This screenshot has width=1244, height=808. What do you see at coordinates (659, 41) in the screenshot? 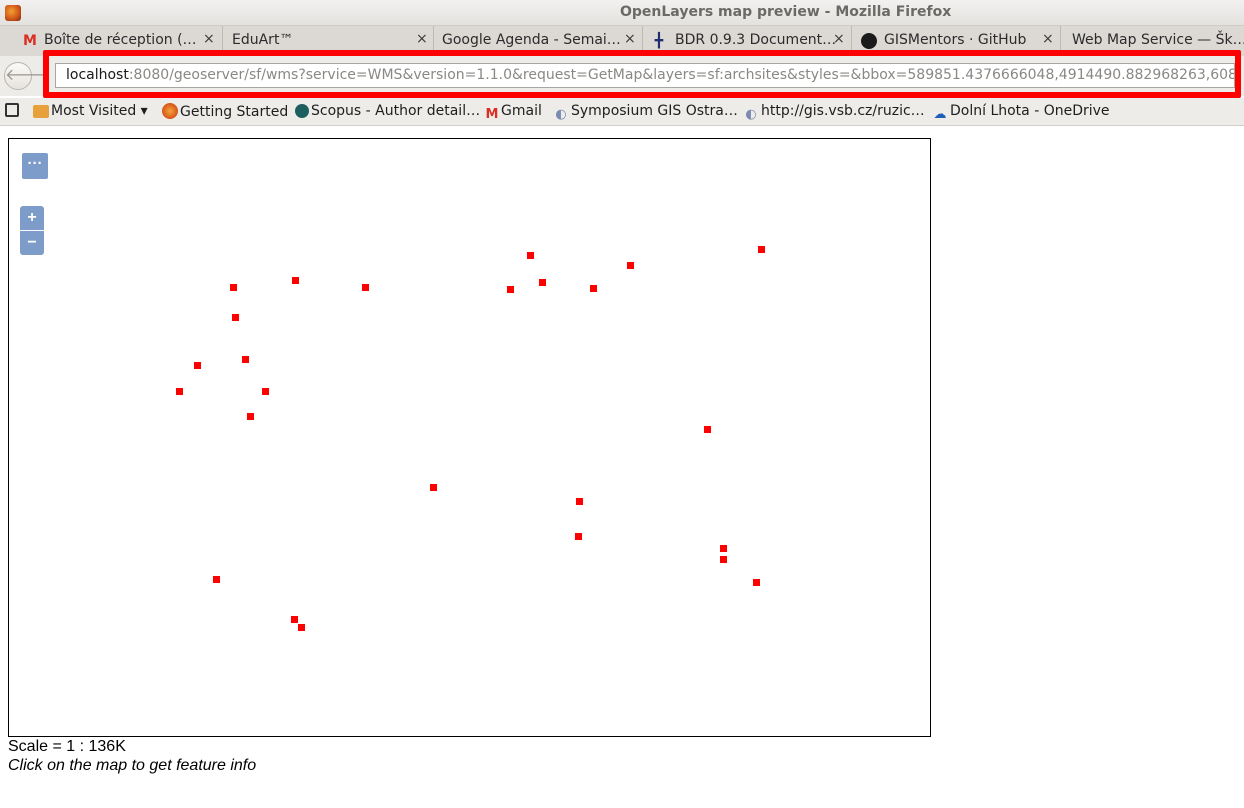
I see `bdr-icon: ╋` at bounding box center [659, 41].